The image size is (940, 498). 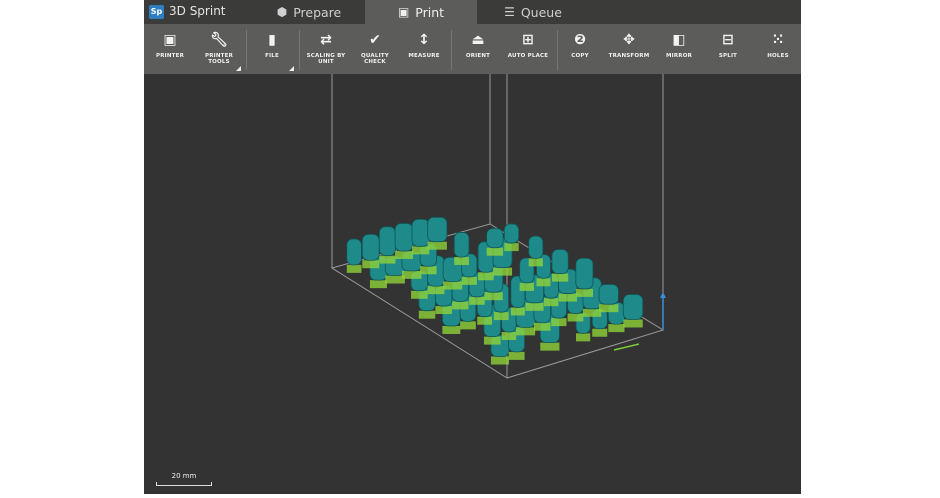 What do you see at coordinates (528, 40) in the screenshot?
I see `auto-place-icon: ⊞` at bounding box center [528, 40].